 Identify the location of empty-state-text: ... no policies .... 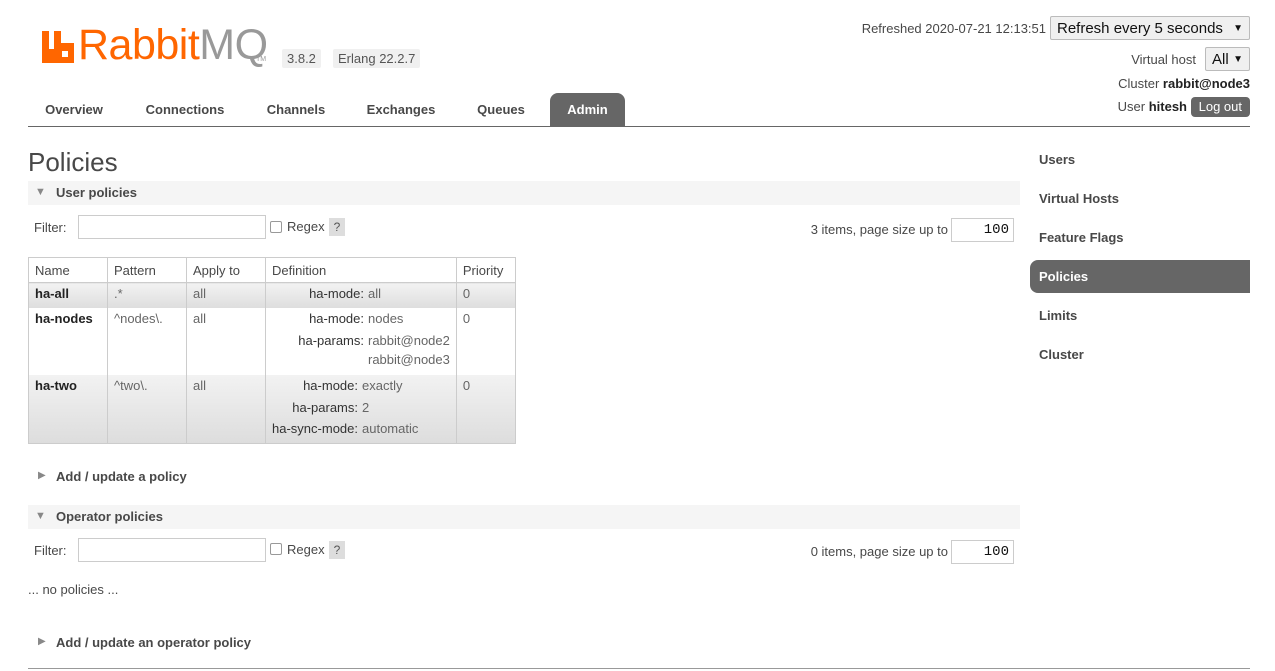
(73, 589).